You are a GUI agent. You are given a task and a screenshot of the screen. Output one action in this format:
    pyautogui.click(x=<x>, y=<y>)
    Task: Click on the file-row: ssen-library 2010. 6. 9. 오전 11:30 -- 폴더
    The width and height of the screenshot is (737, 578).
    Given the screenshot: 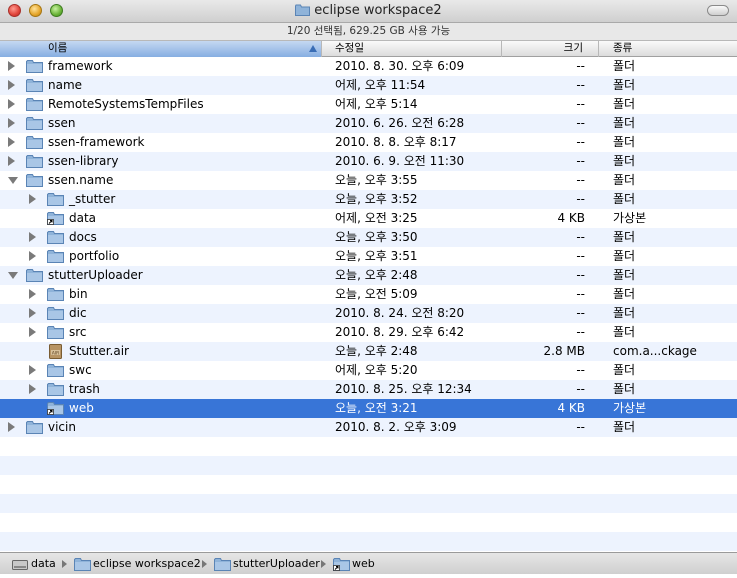 What is the action you would take?
    pyautogui.click(x=368, y=161)
    